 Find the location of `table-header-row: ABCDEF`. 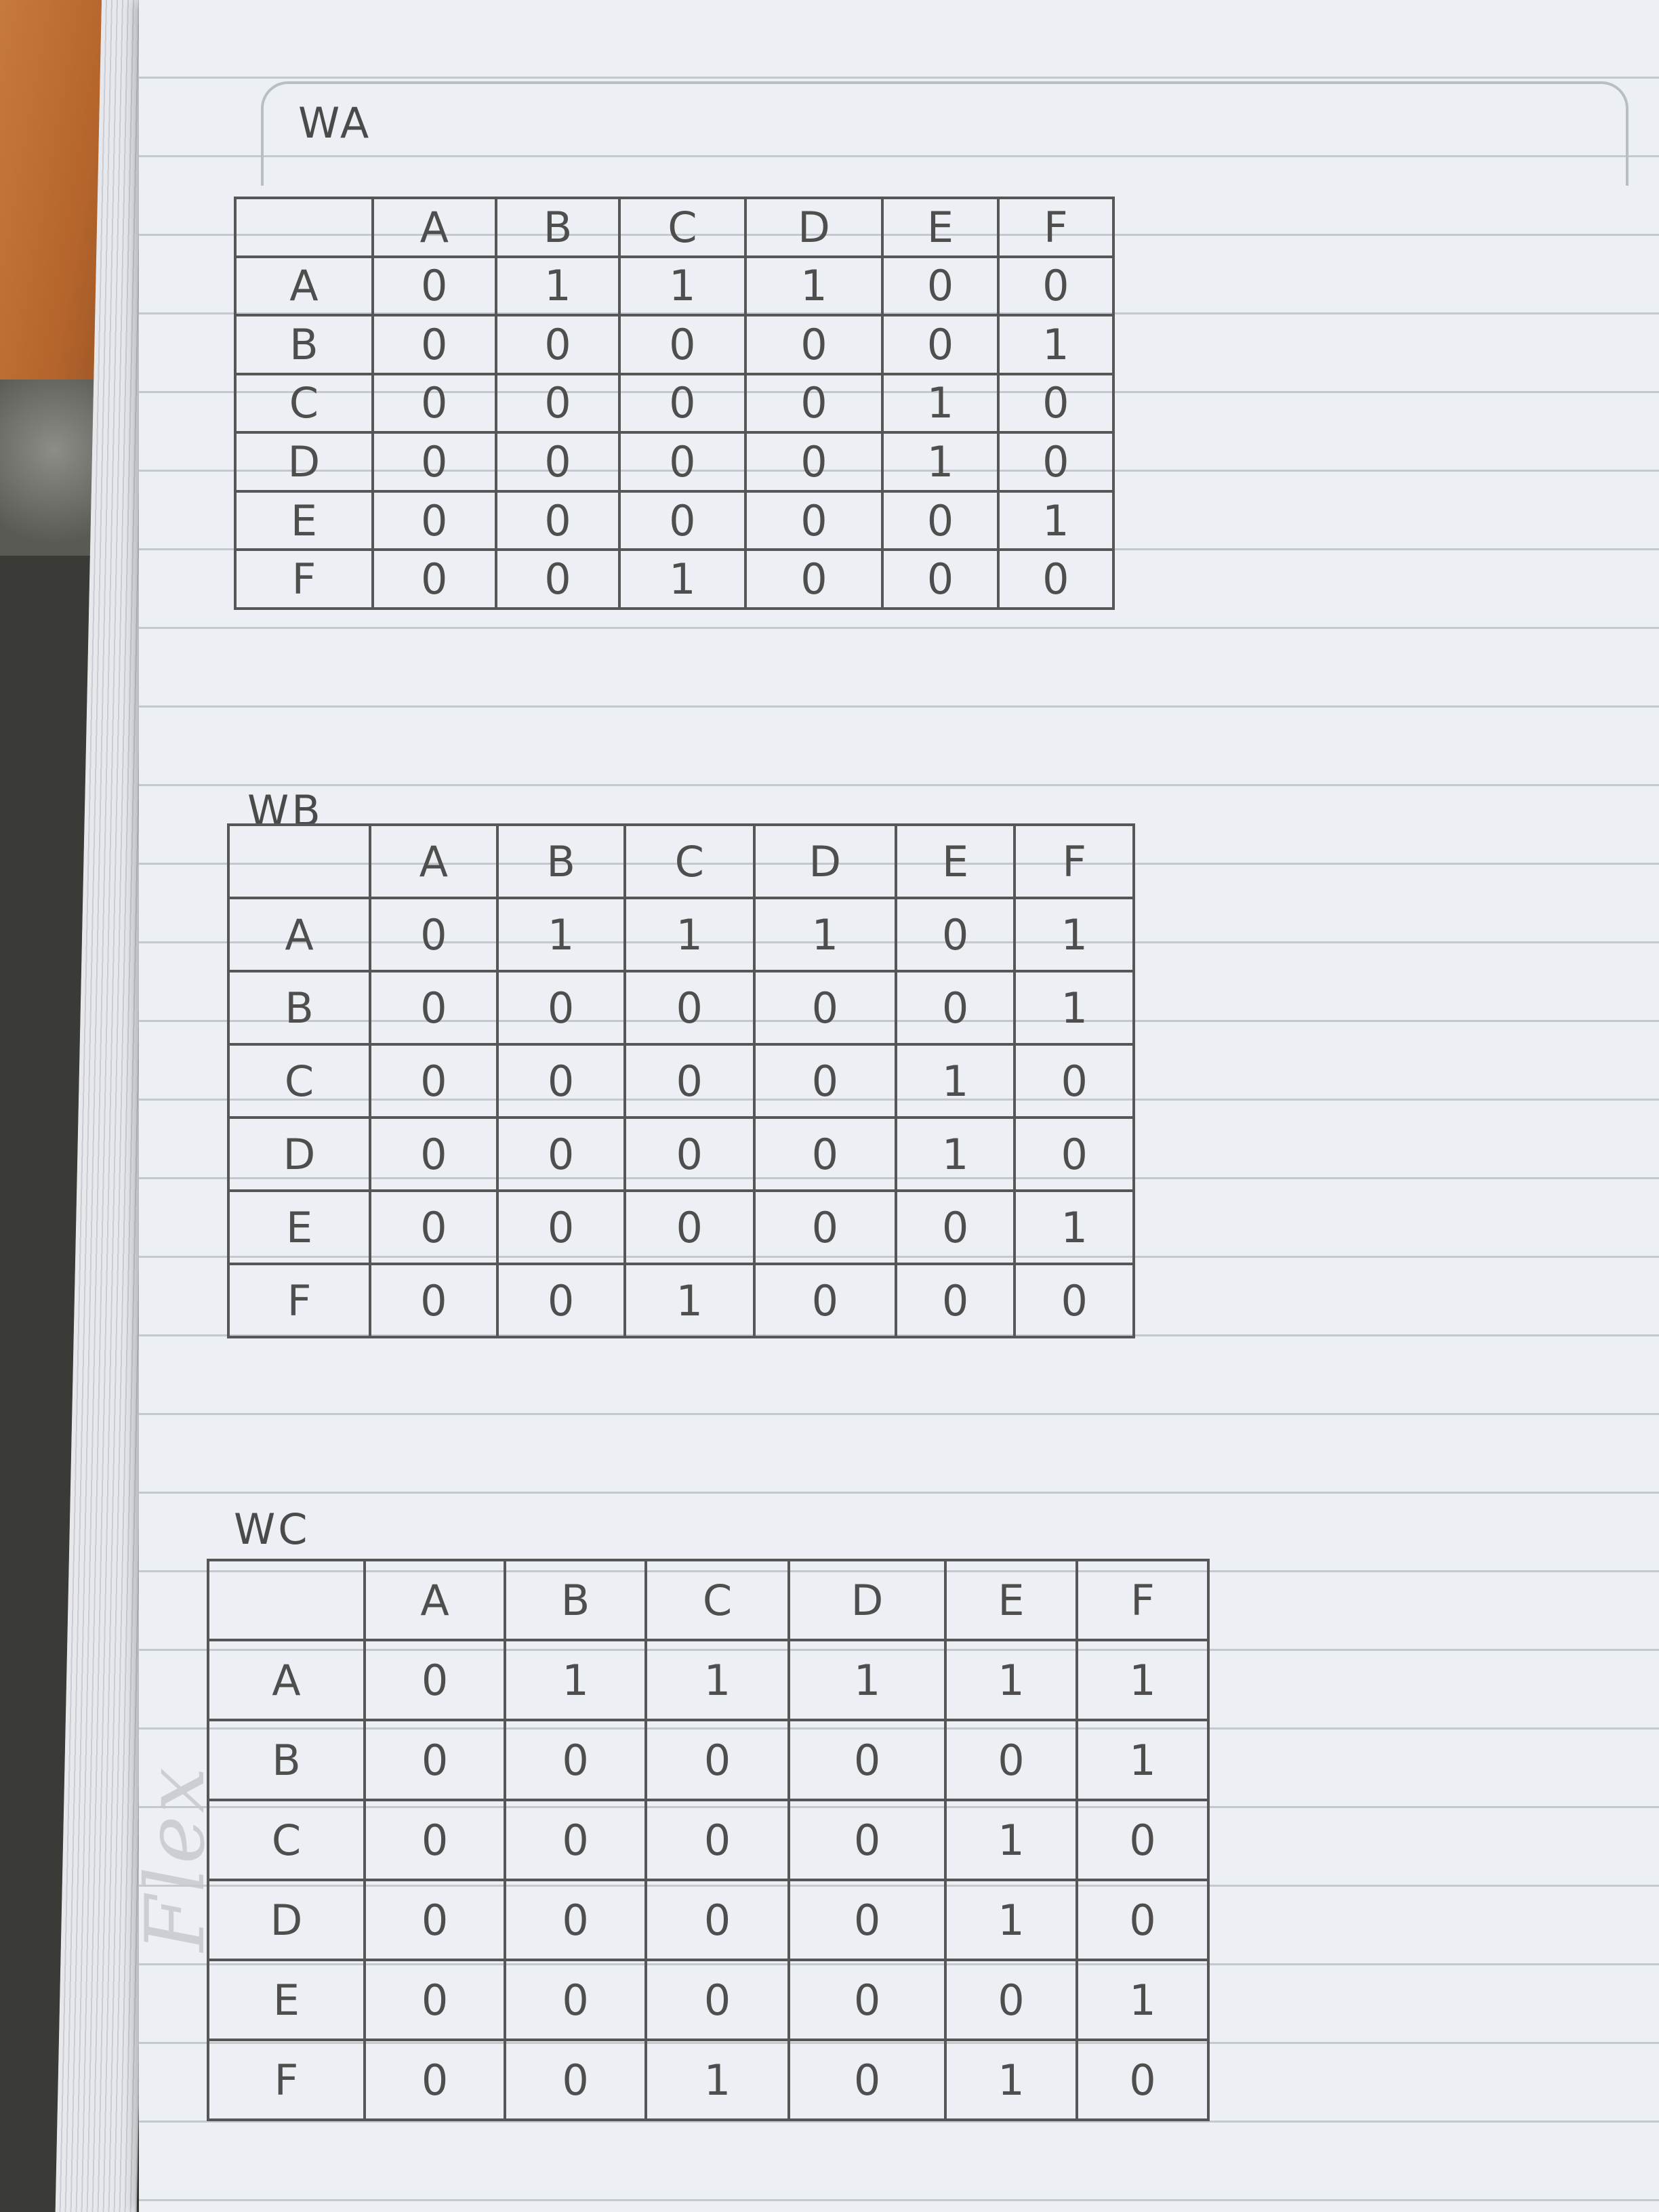

table-header-row: ABCDEF is located at coordinates (675, 227).